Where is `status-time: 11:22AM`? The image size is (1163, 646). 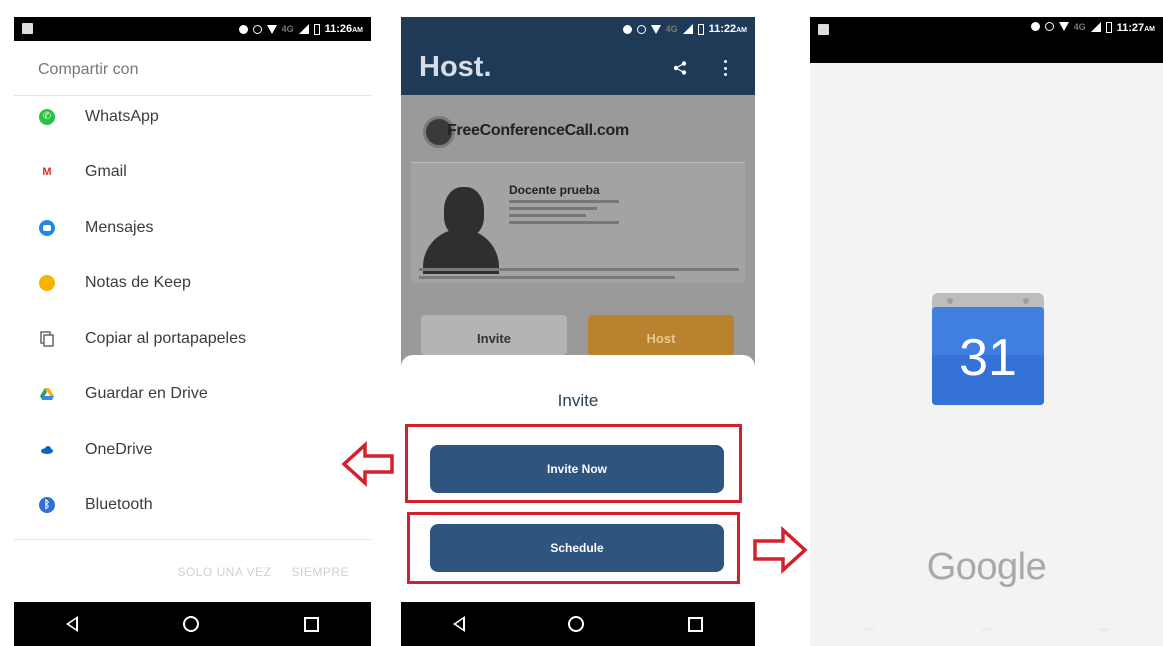
status-time: 11:22AM is located at coordinates (727, 29).